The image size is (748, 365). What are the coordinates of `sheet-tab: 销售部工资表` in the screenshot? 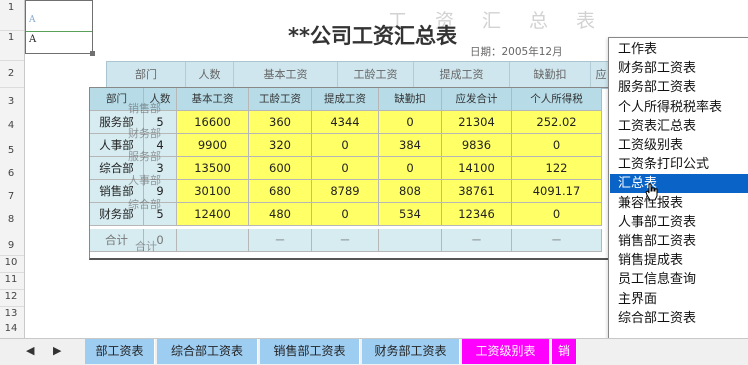 It's located at (310, 351).